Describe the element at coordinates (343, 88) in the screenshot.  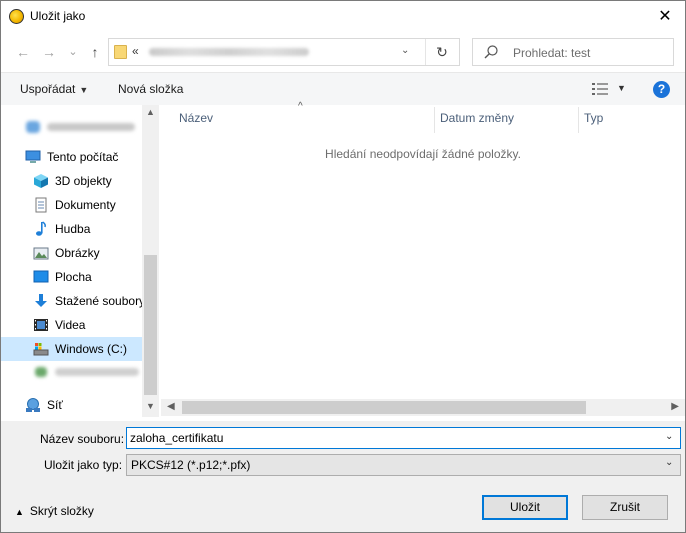
I see `command-bar: Uspořádat ▼ Nová složka ▼ ?` at that location.